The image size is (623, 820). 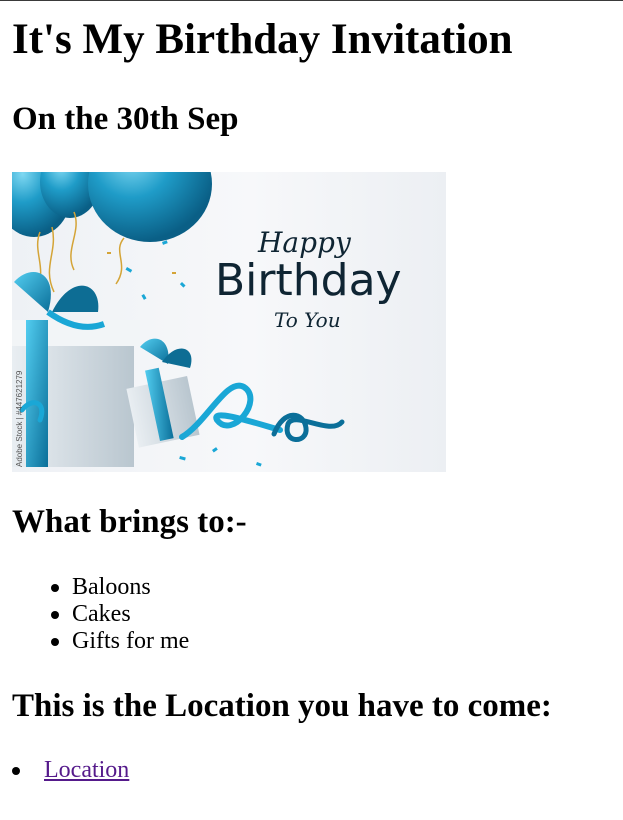 What do you see at coordinates (282, 706) in the screenshot?
I see `location-heading: This is the Location you have to come:` at bounding box center [282, 706].